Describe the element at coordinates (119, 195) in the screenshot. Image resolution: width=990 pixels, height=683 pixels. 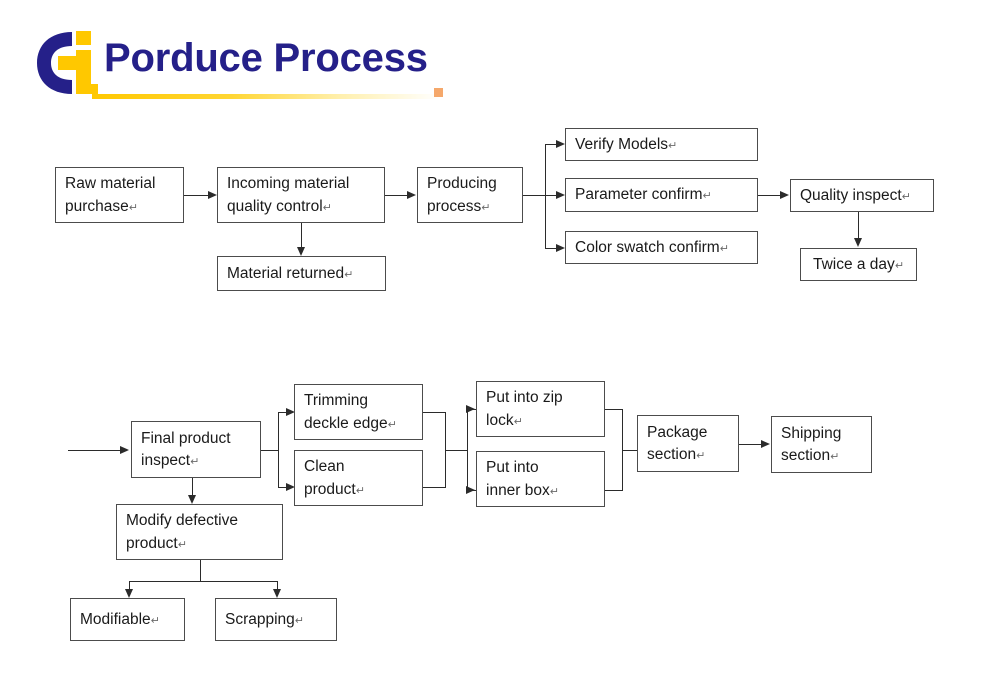
I see `node-raw-material-purchase: Raw material purchase↵` at that location.